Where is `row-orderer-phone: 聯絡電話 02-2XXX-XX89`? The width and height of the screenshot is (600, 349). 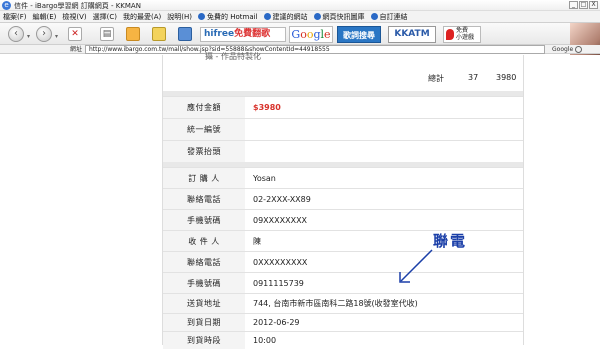 row-orderer-phone: 聯絡電話 02-2XXX-XX89 is located at coordinates (343, 198).